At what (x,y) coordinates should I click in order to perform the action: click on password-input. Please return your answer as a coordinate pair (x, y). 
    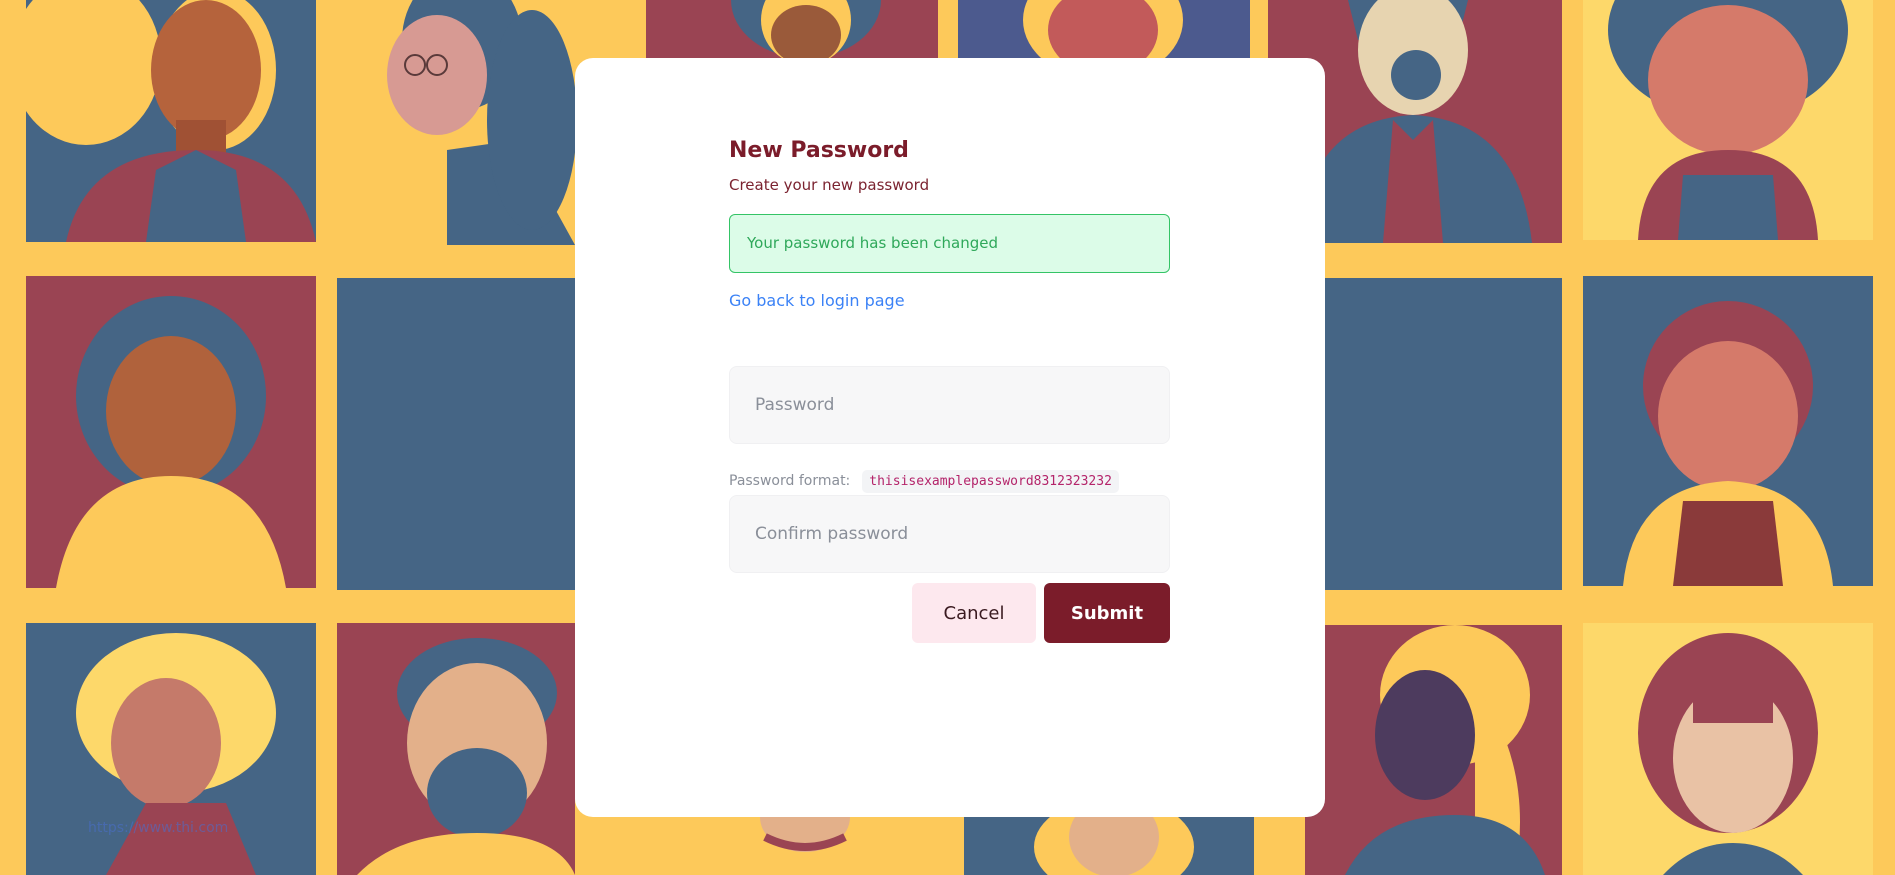
    Looking at the image, I should click on (949, 405).